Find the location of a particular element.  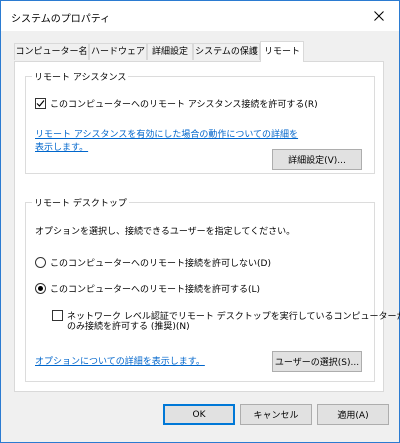

tab-advanced: 詳細設定 is located at coordinates (170, 51).